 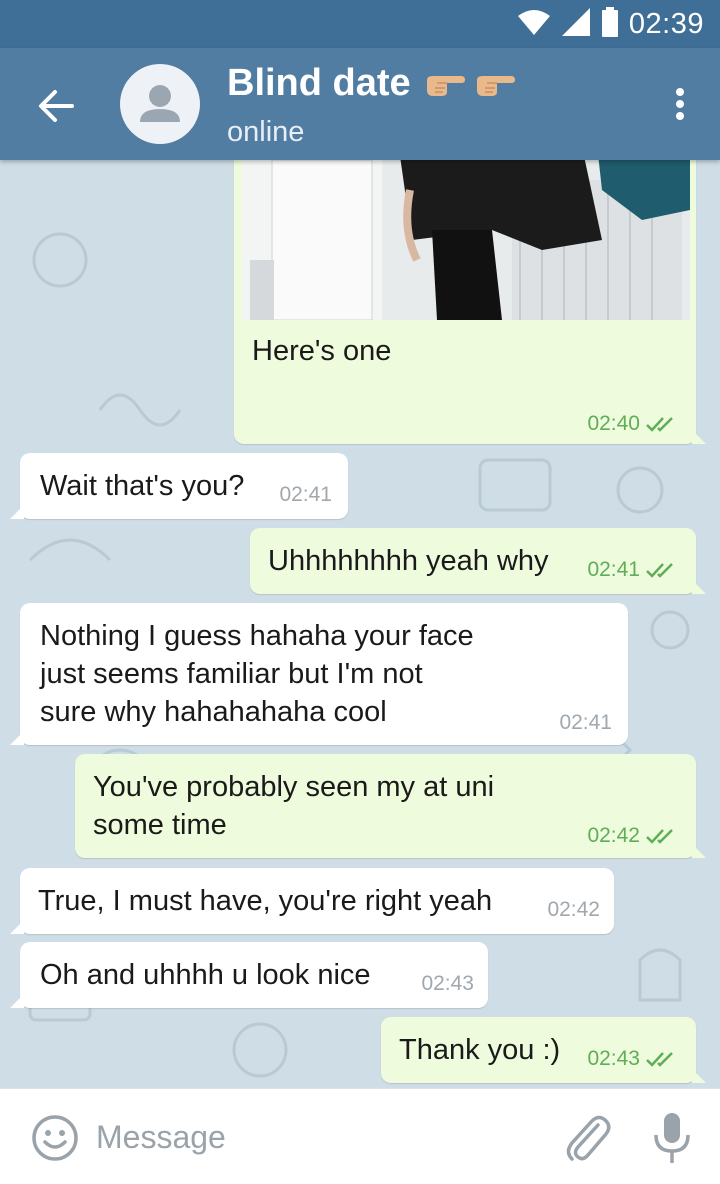 I want to click on message-bubble-outgoing: Thank you :) 02:43, so click(x=543, y=1050).